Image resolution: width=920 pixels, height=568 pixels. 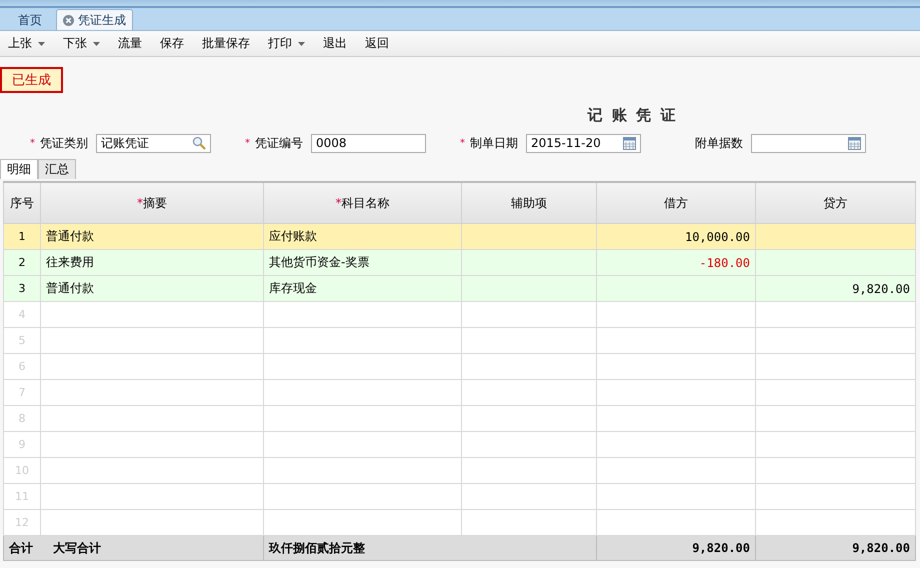 I want to click on tab-label: 凭证生成, so click(x=102, y=20).